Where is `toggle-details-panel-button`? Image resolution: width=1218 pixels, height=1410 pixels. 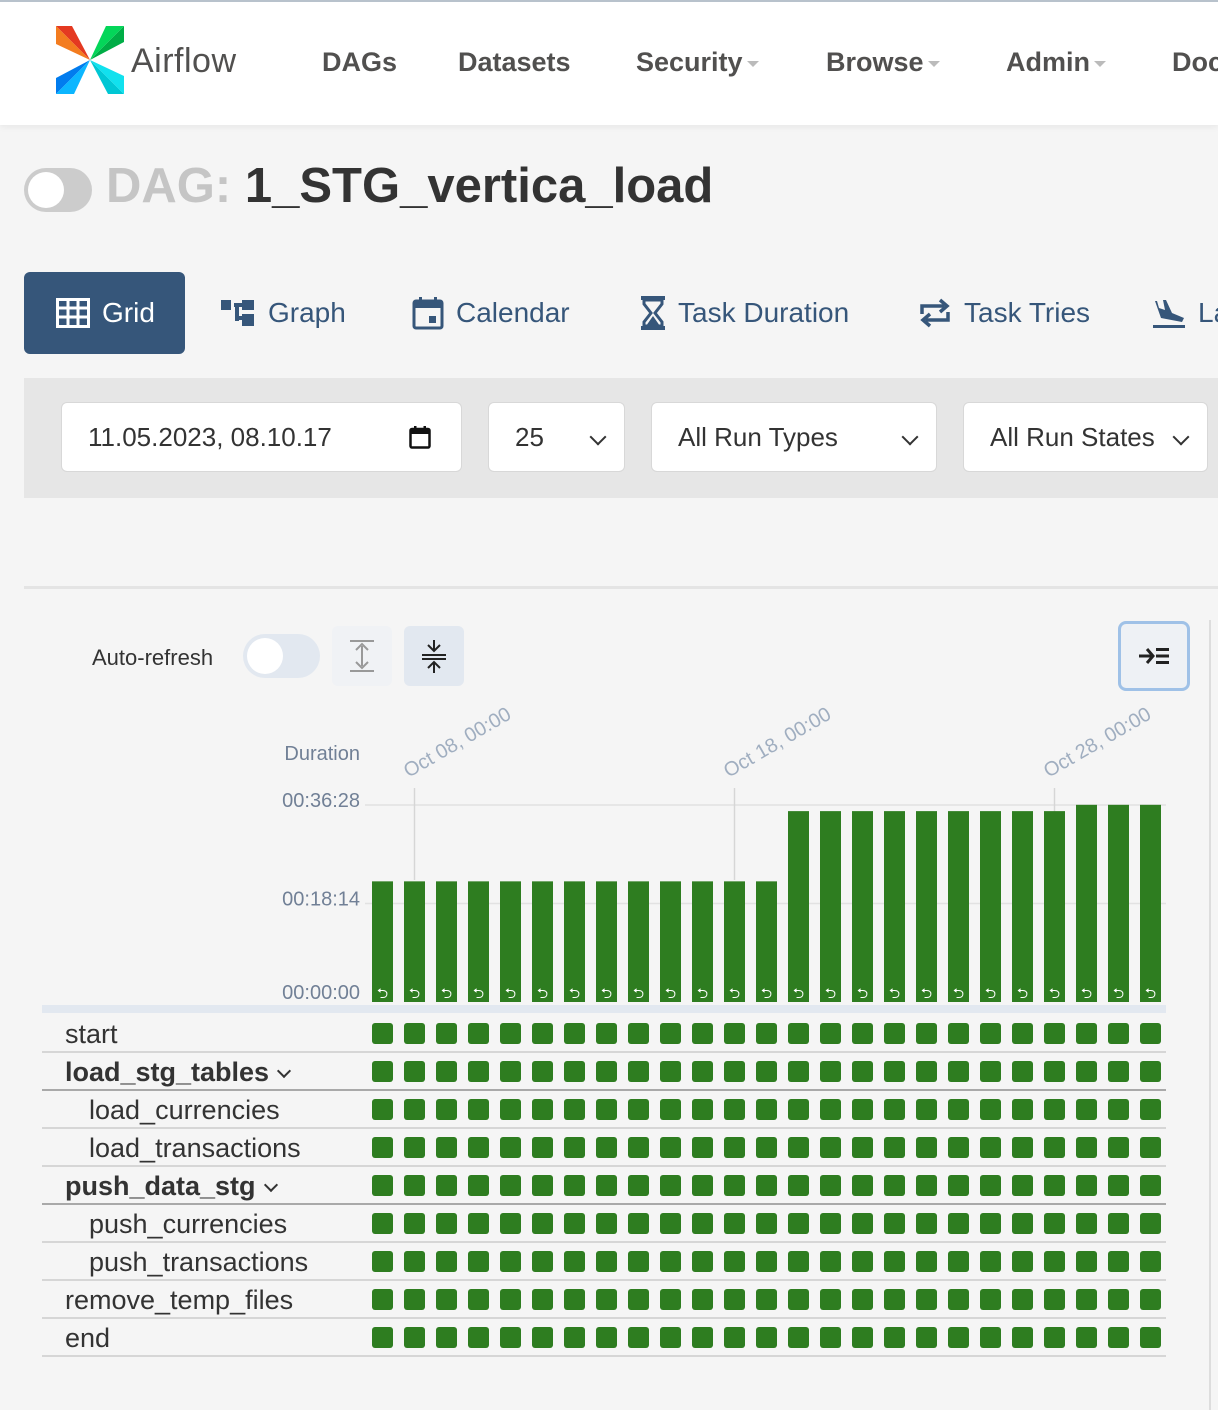 toggle-details-panel-button is located at coordinates (1154, 656).